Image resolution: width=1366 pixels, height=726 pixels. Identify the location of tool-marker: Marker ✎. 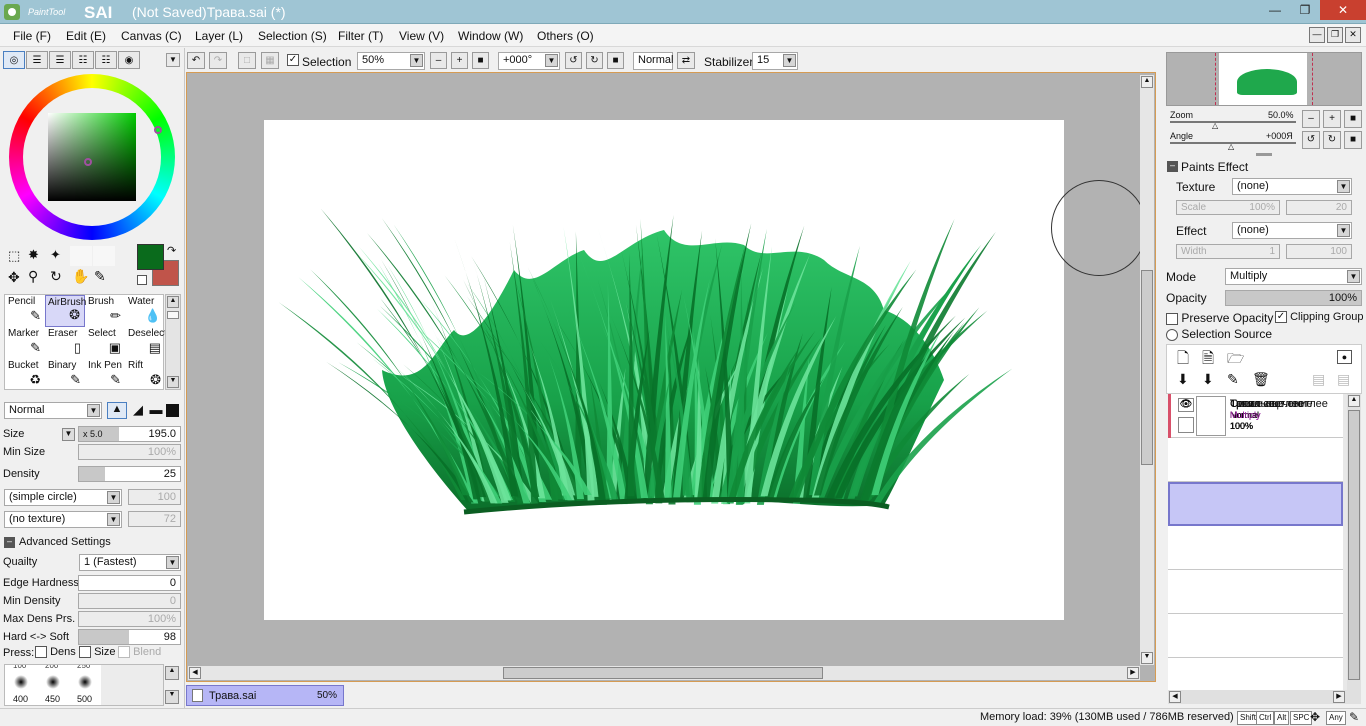
(25, 343).